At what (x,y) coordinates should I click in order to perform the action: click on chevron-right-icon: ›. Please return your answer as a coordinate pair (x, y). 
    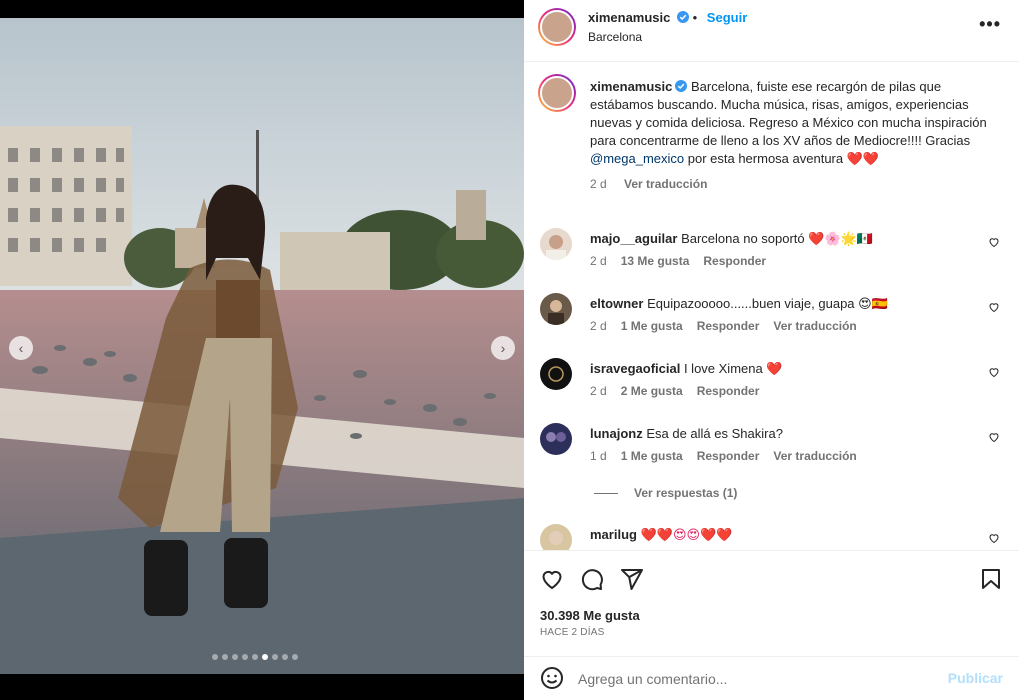
    Looking at the image, I should click on (503, 348).